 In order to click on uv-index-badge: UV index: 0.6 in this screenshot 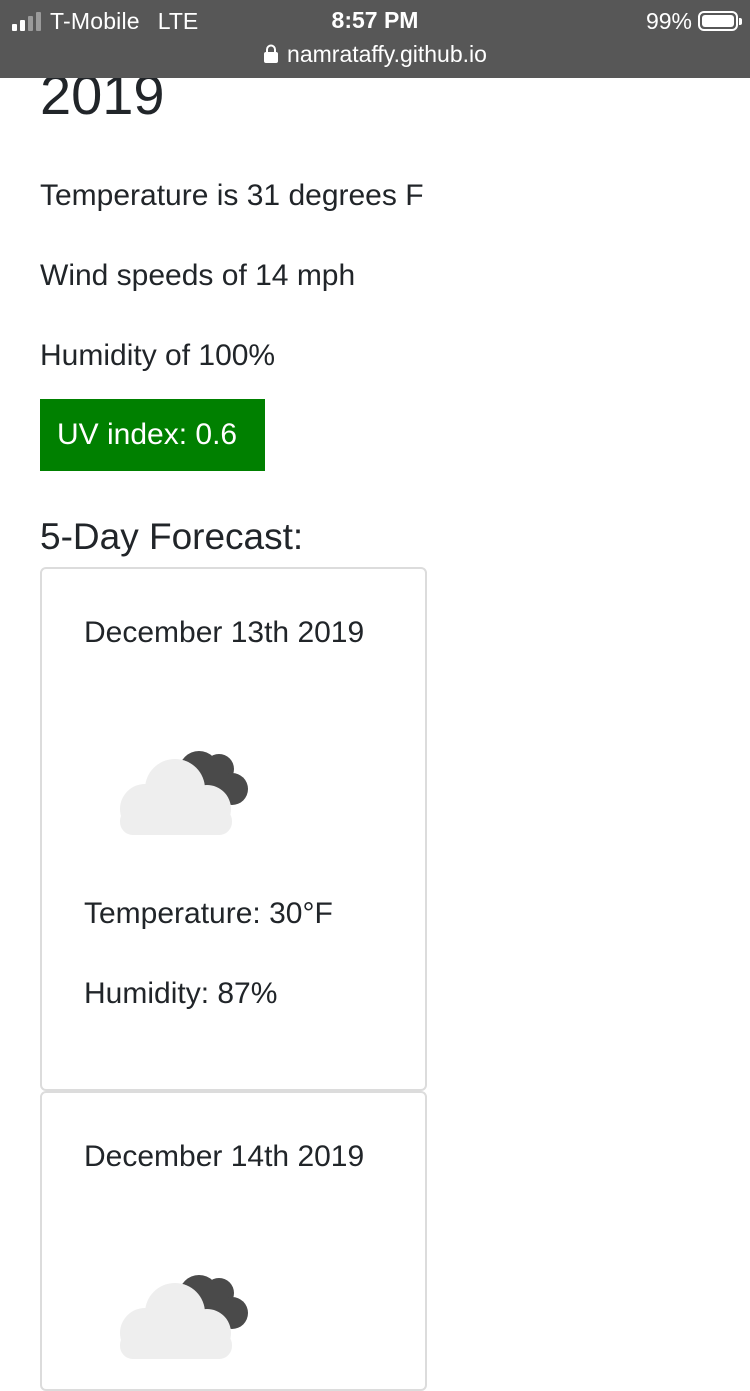, I will do `click(152, 435)`.